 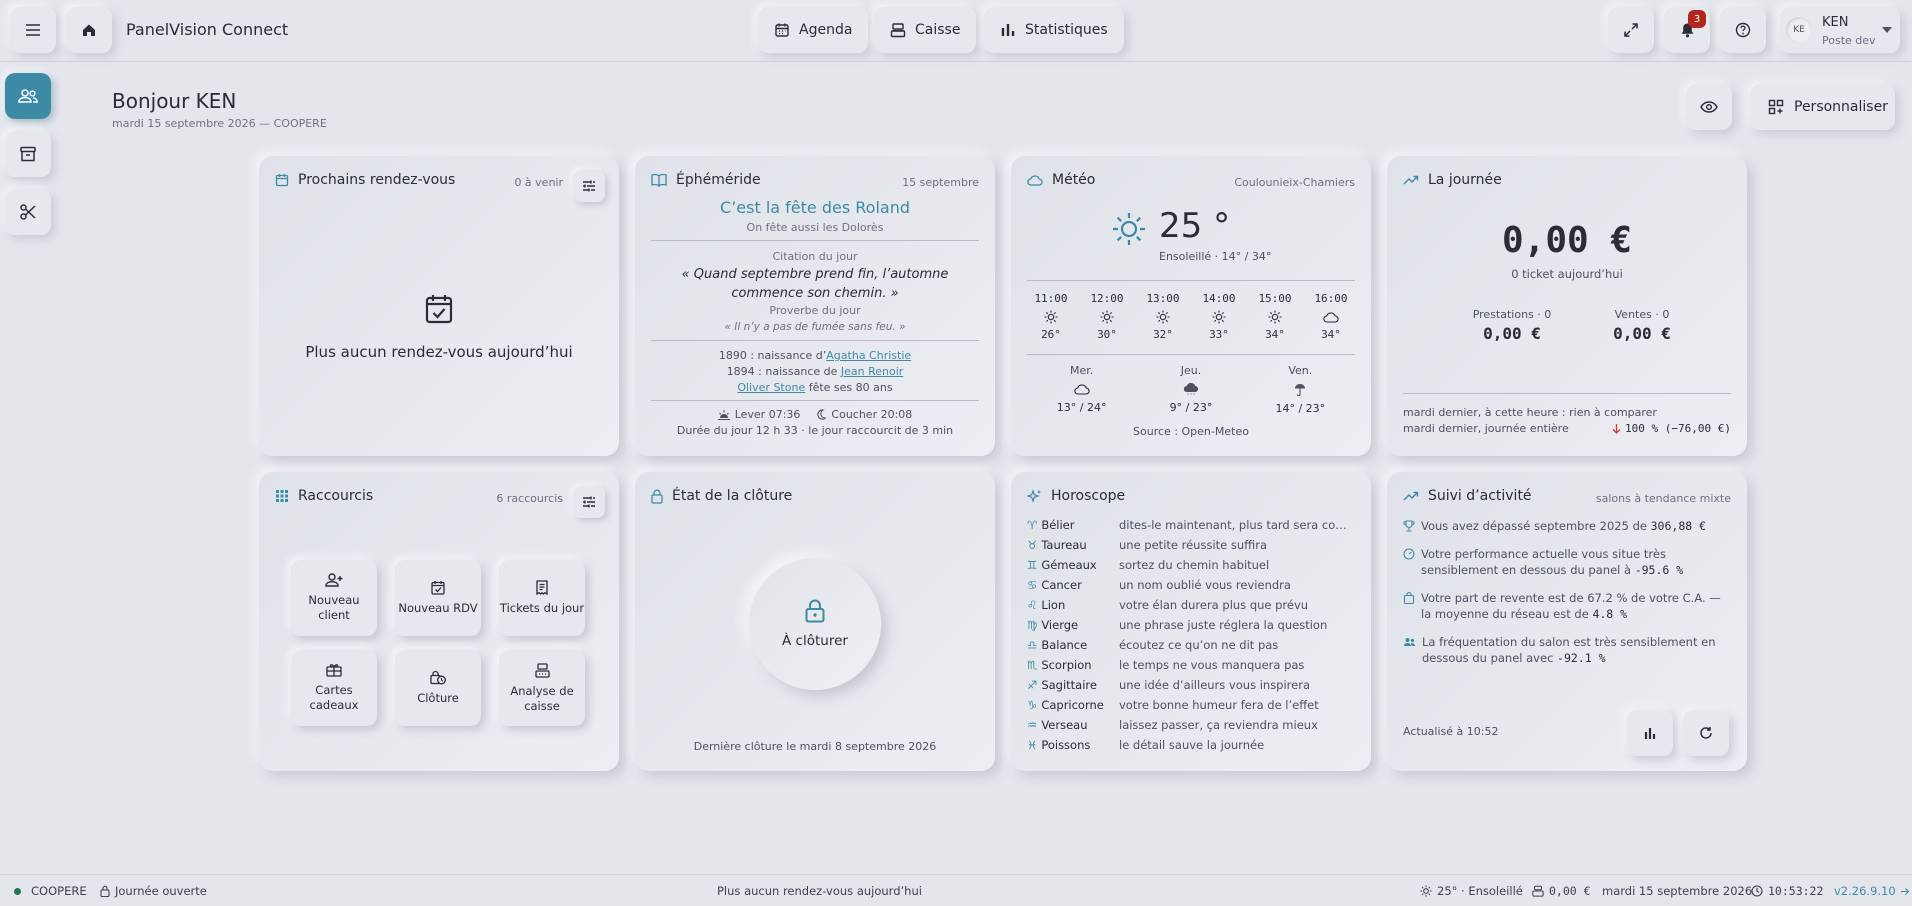 I want to click on user-menu: KE KEN Poste dev, so click(x=1840, y=30).